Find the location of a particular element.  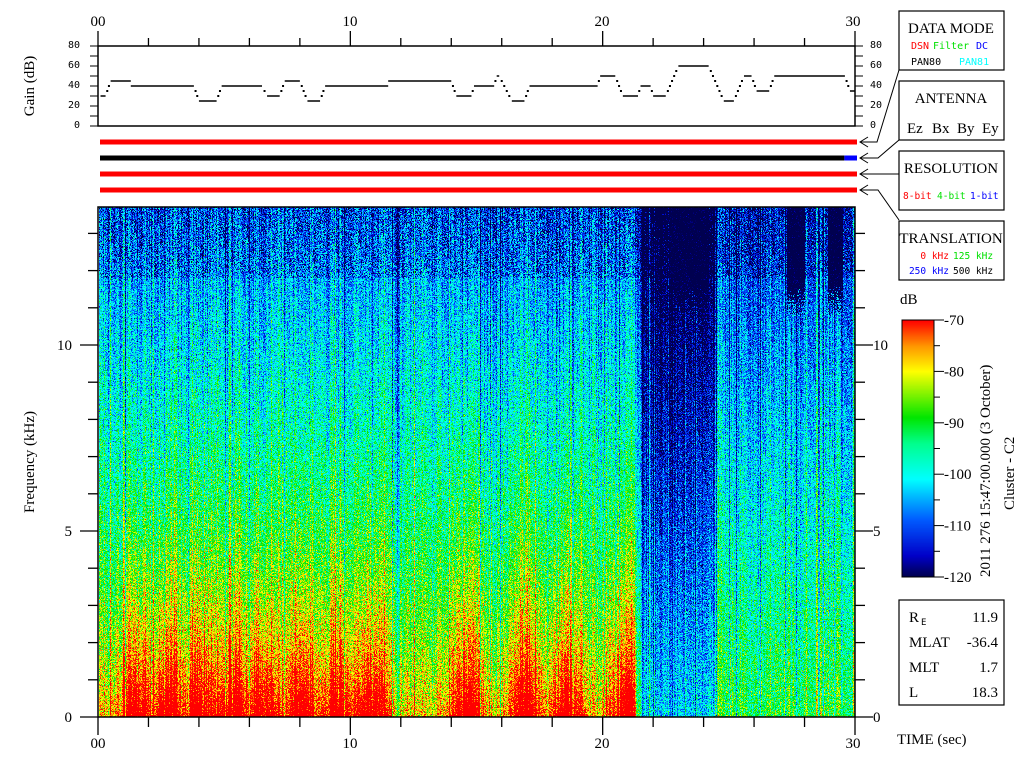

colorbar-tick-label: -80 is located at coordinates (954, 372).